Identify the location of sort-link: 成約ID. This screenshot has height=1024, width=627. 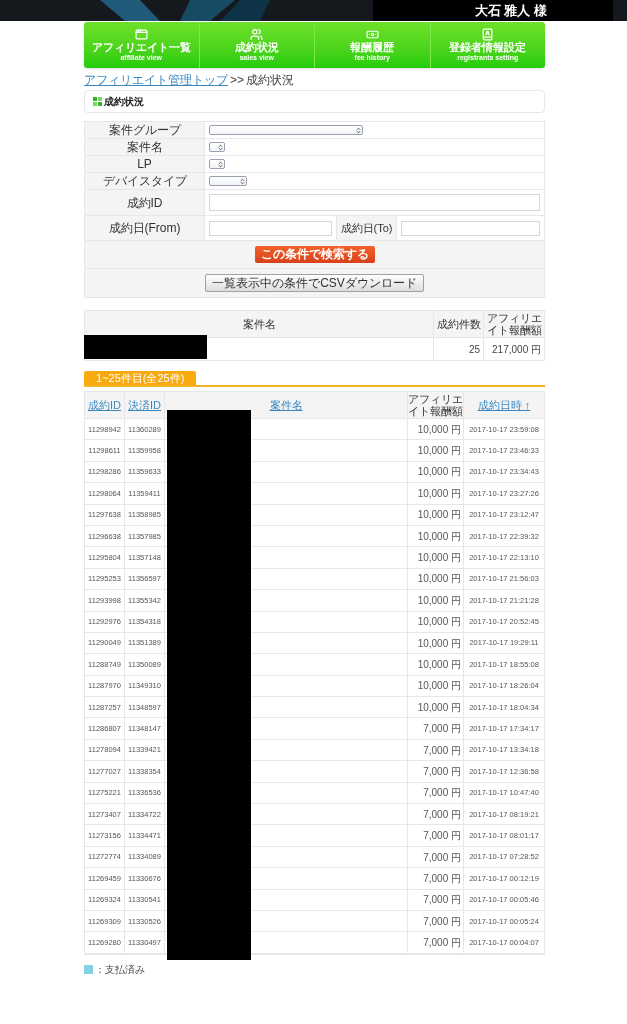
(104, 405).